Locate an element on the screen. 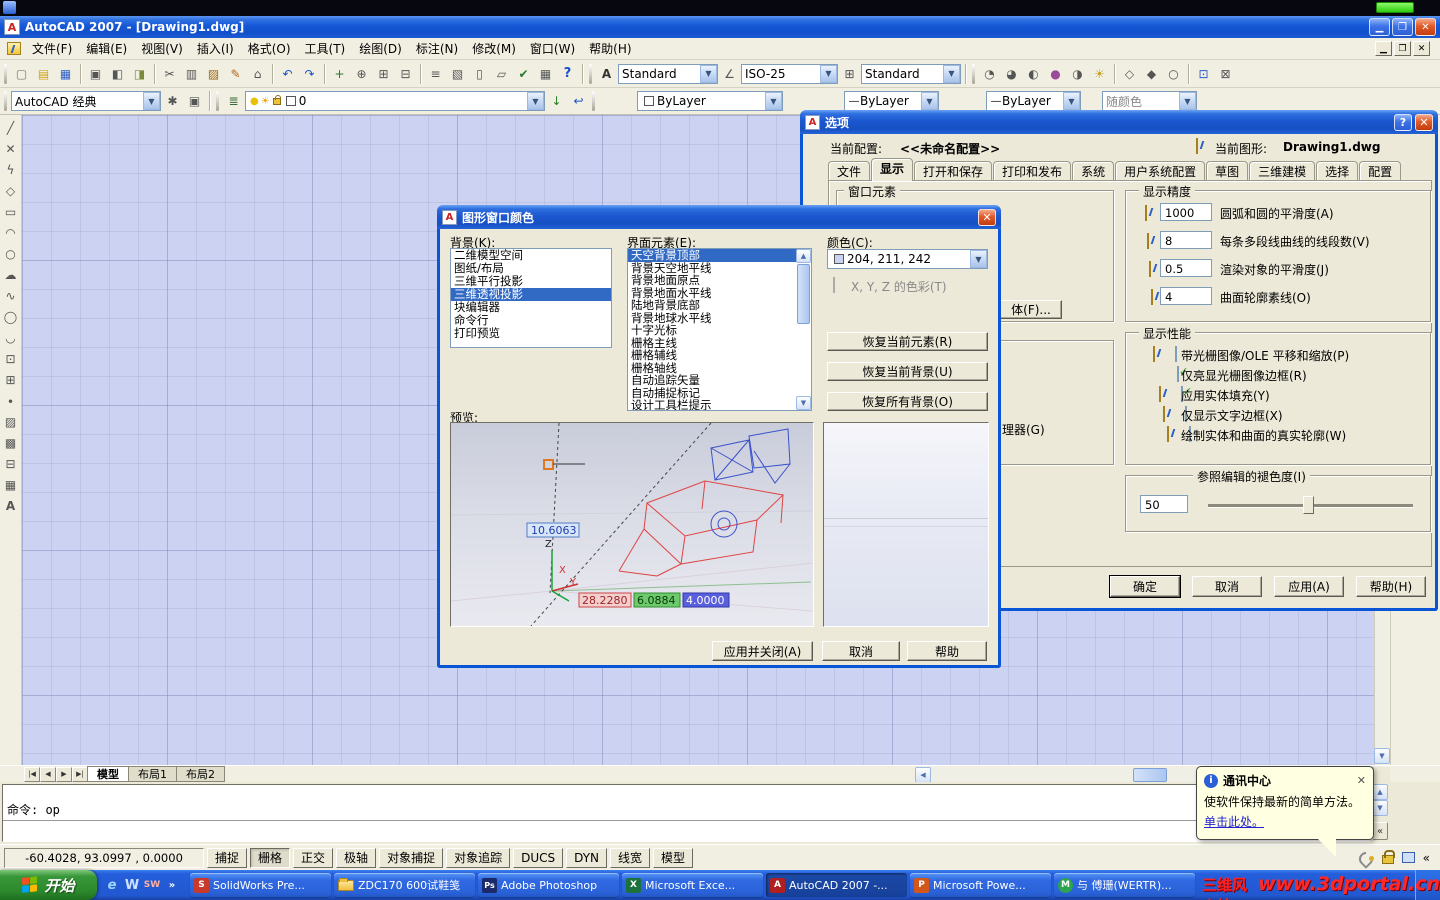 The height and width of the screenshot is (900, 1440). plot-preview-icon: ◧ is located at coordinates (117, 73).